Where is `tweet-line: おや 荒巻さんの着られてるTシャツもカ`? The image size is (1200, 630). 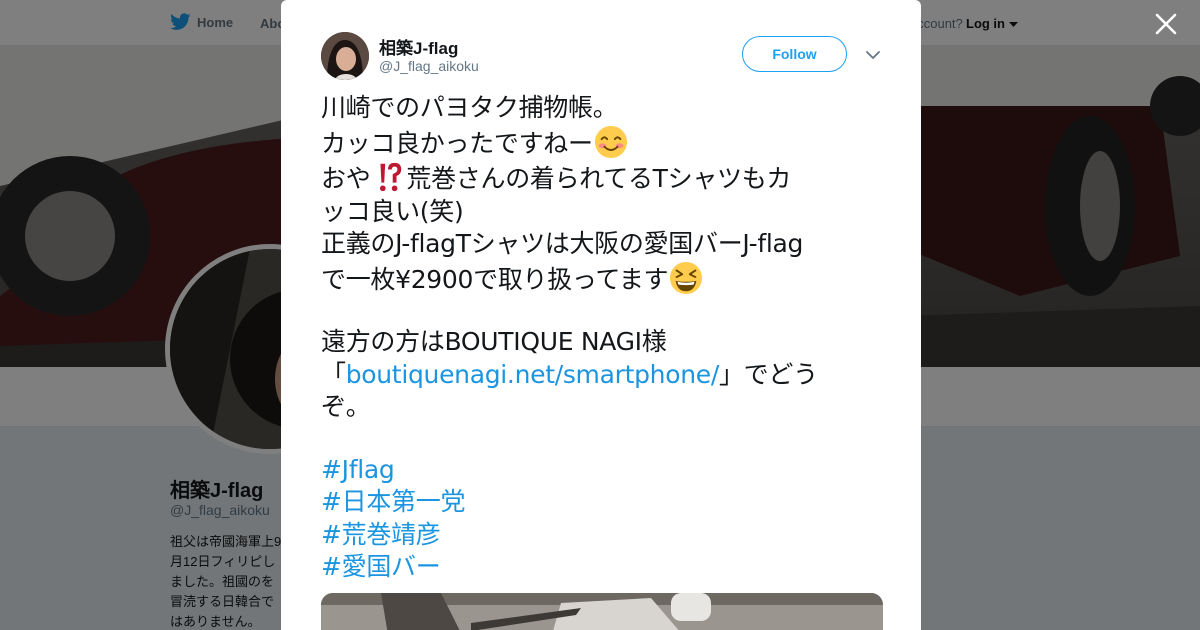 tweet-line: おや 荒巻さんの着られてるTシャツもカ is located at coordinates (601, 178).